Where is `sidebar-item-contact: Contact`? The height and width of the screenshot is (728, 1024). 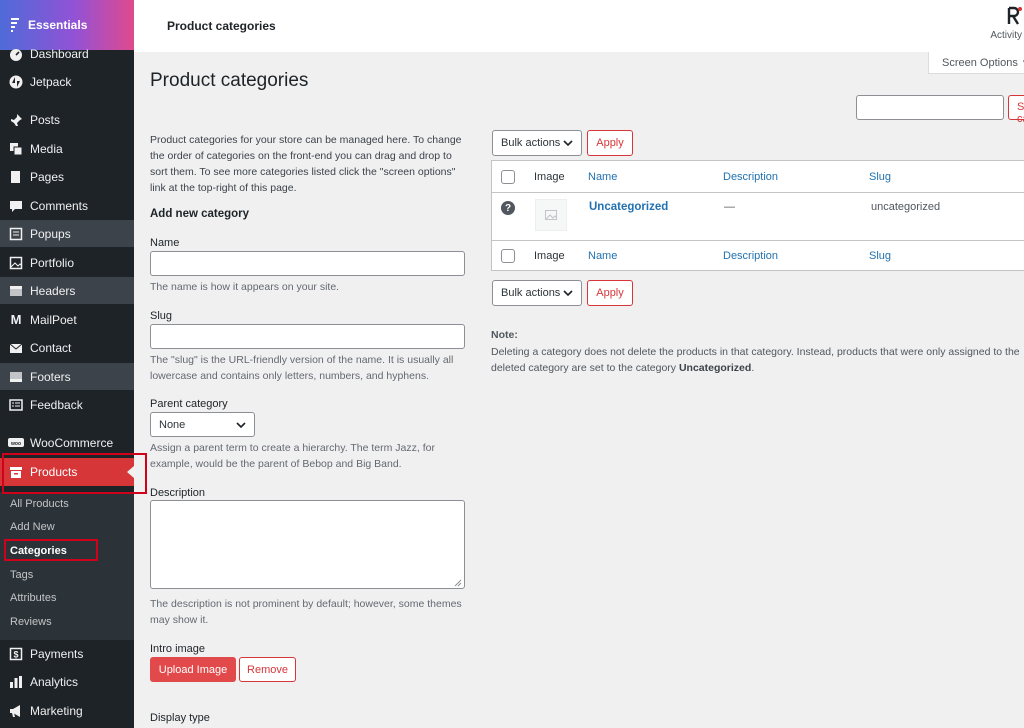
sidebar-item-contact: Contact is located at coordinates (67, 347).